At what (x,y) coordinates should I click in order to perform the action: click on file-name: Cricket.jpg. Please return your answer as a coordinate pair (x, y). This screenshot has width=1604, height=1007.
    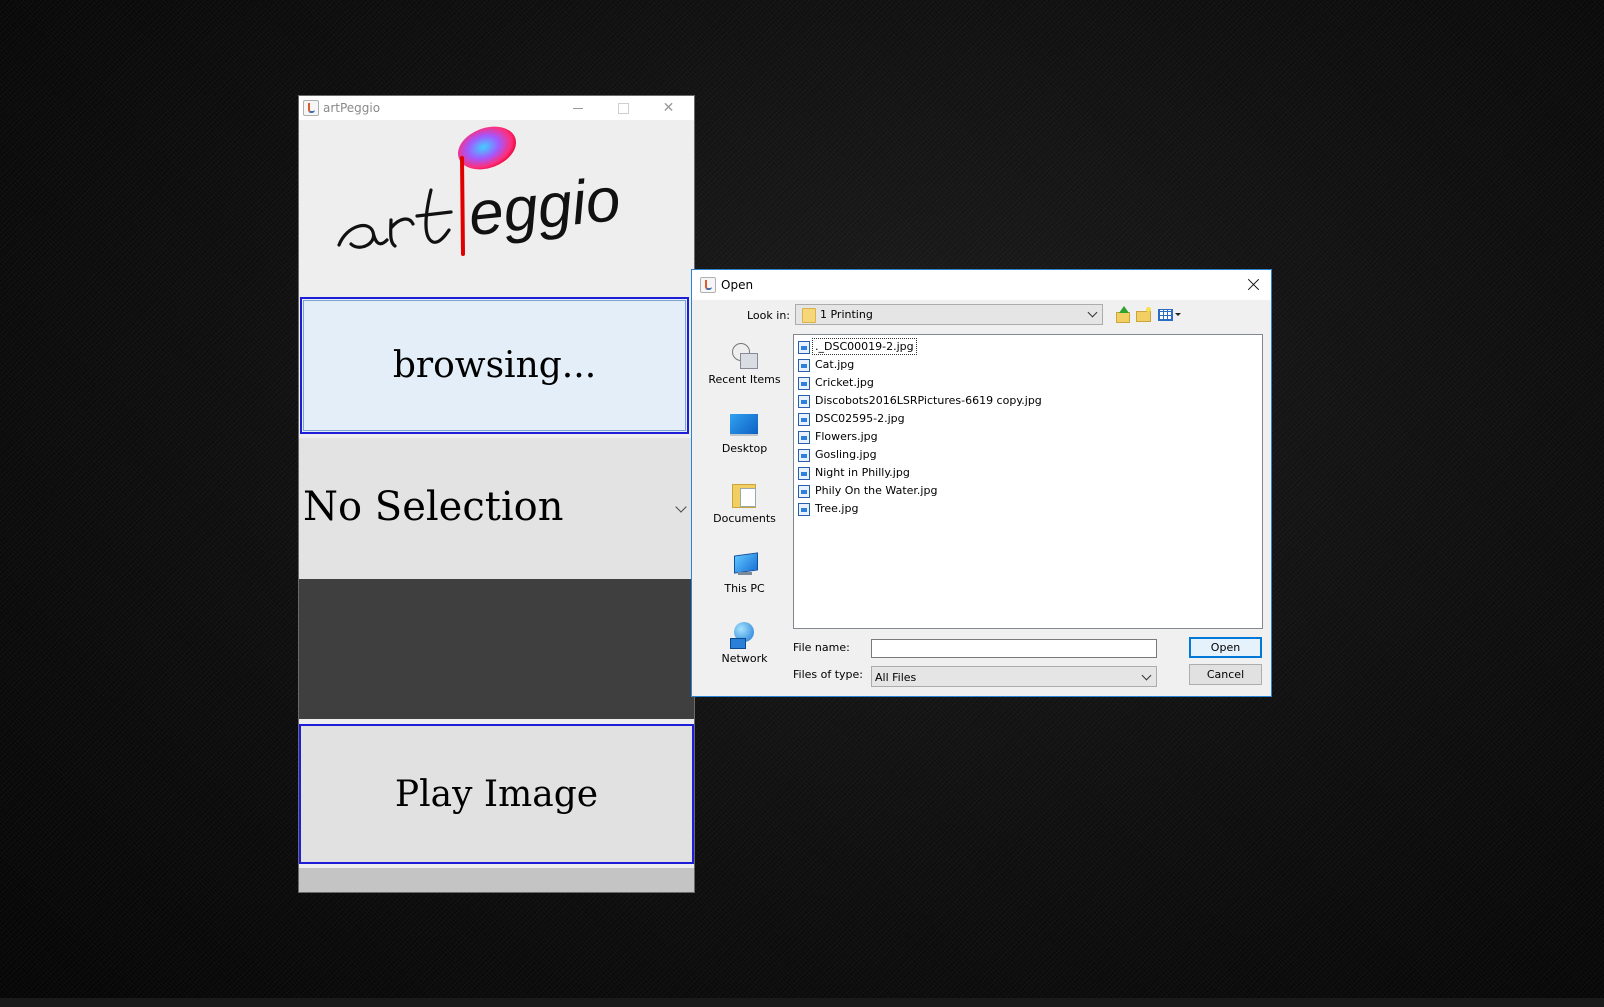
    Looking at the image, I should click on (844, 382).